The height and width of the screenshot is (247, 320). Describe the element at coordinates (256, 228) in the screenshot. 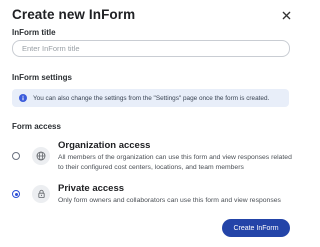

I see `create-inform-button: Create InForm` at that location.